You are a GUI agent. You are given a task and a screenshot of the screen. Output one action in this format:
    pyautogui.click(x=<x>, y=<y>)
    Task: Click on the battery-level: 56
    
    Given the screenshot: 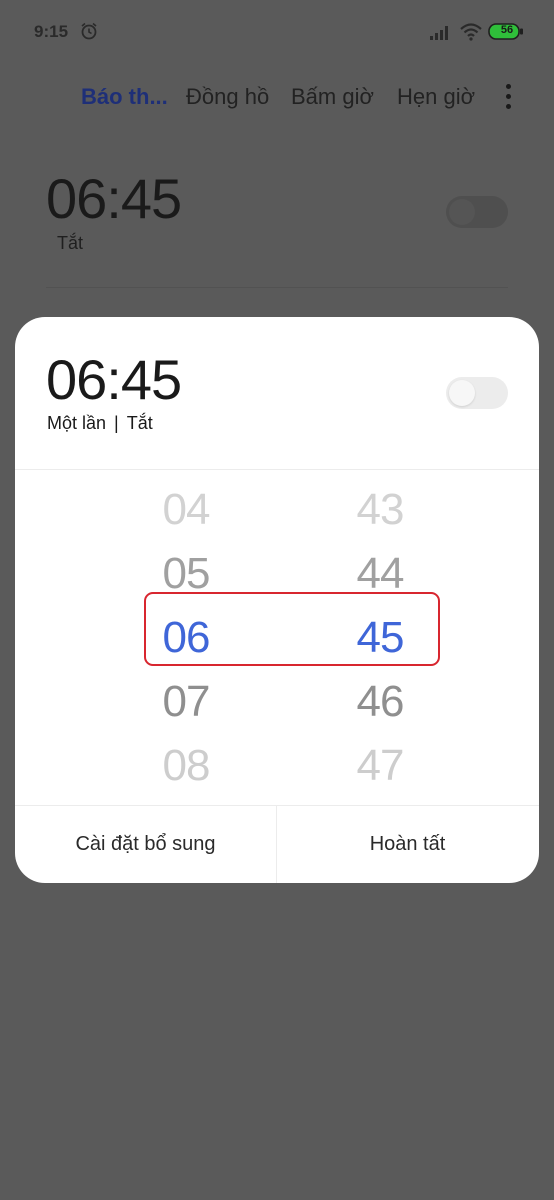 What is the action you would take?
    pyautogui.click(x=507, y=30)
    